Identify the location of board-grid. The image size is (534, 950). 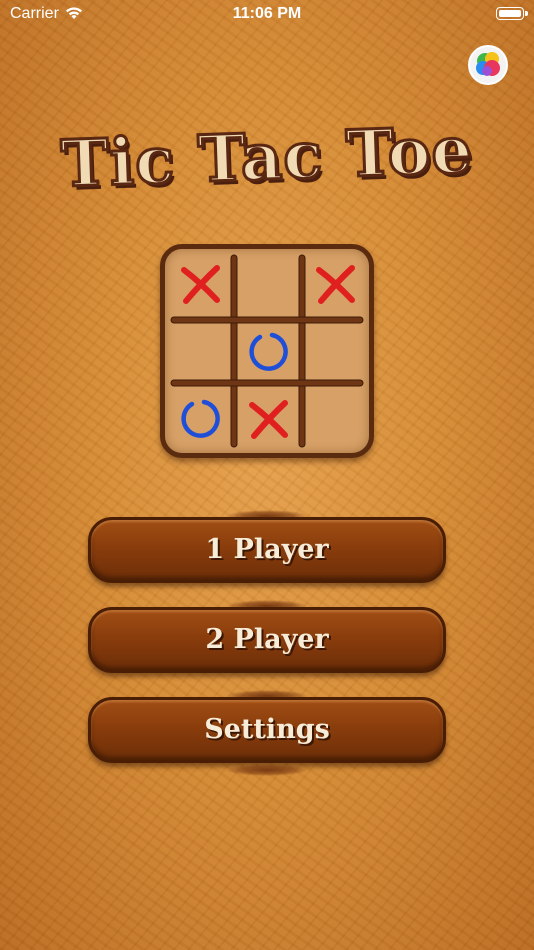
(267, 351).